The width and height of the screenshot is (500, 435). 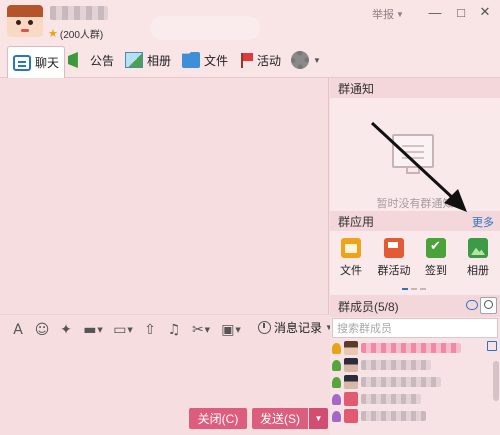 What do you see at coordinates (280, 418) in the screenshot?
I see `send-button: 发送(S)` at bounding box center [280, 418].